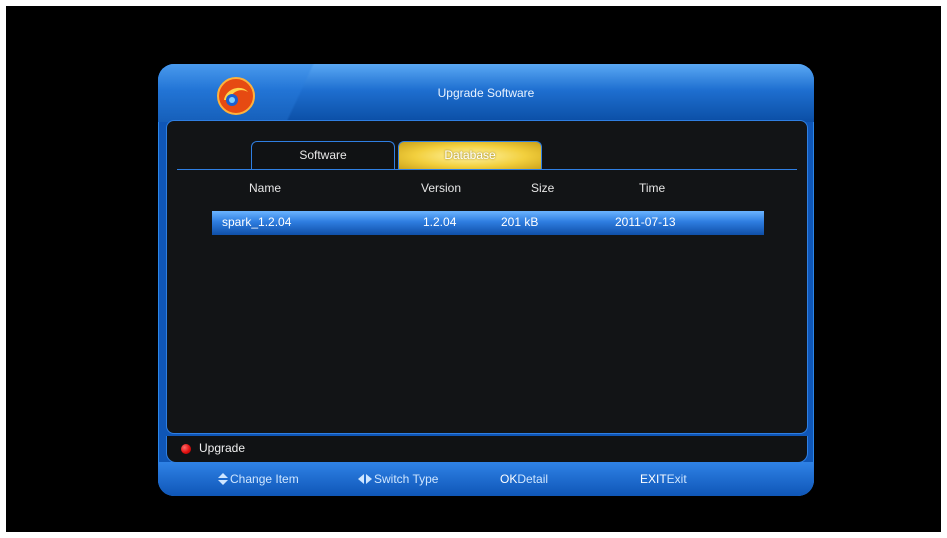 This screenshot has width=947, height=538. I want to click on table-row: spark_1.2.04 1.2.04 201 kB 2011-07-13, so click(488, 223).